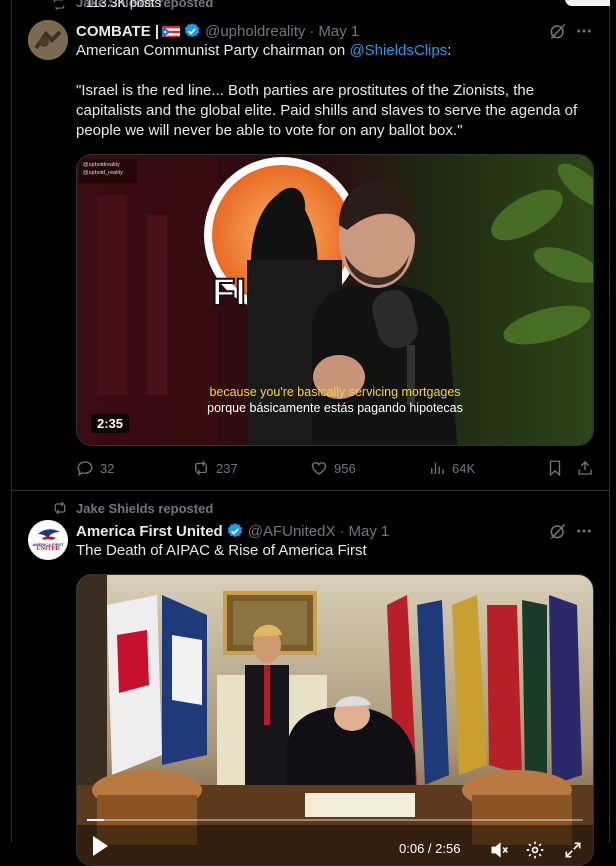  What do you see at coordinates (335, 820) in the screenshot?
I see `video-progress-bar` at bounding box center [335, 820].